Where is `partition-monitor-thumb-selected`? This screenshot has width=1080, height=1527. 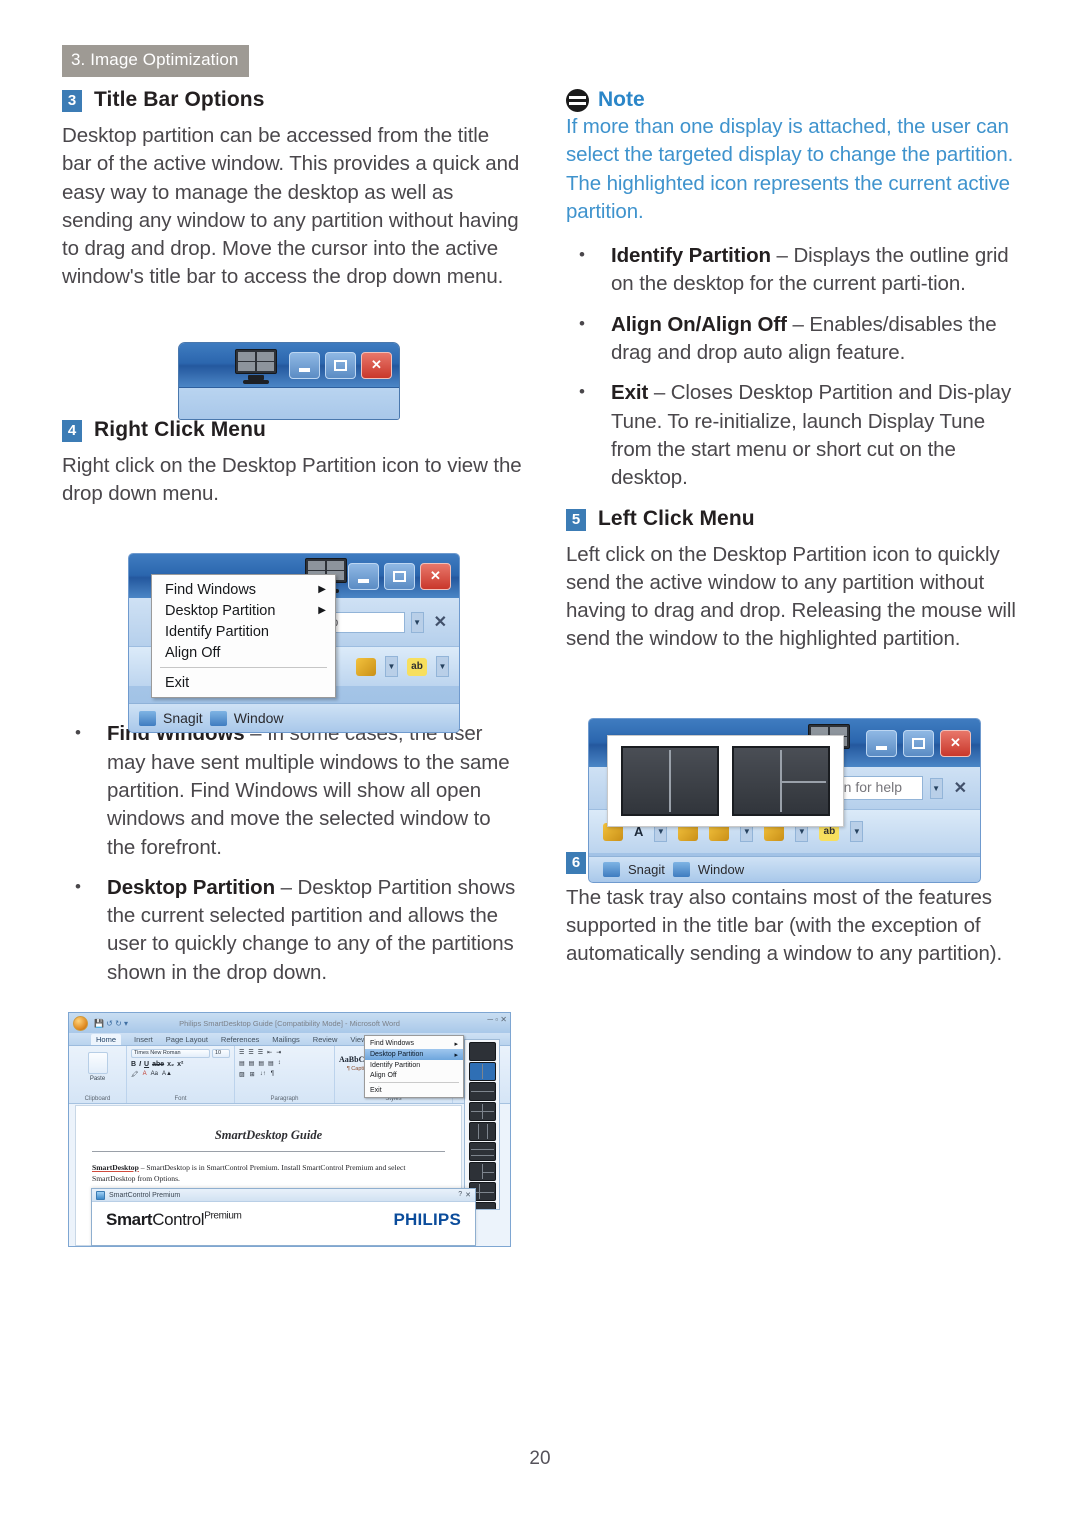
partition-monitor-thumb-selected is located at coordinates (482, 1071).